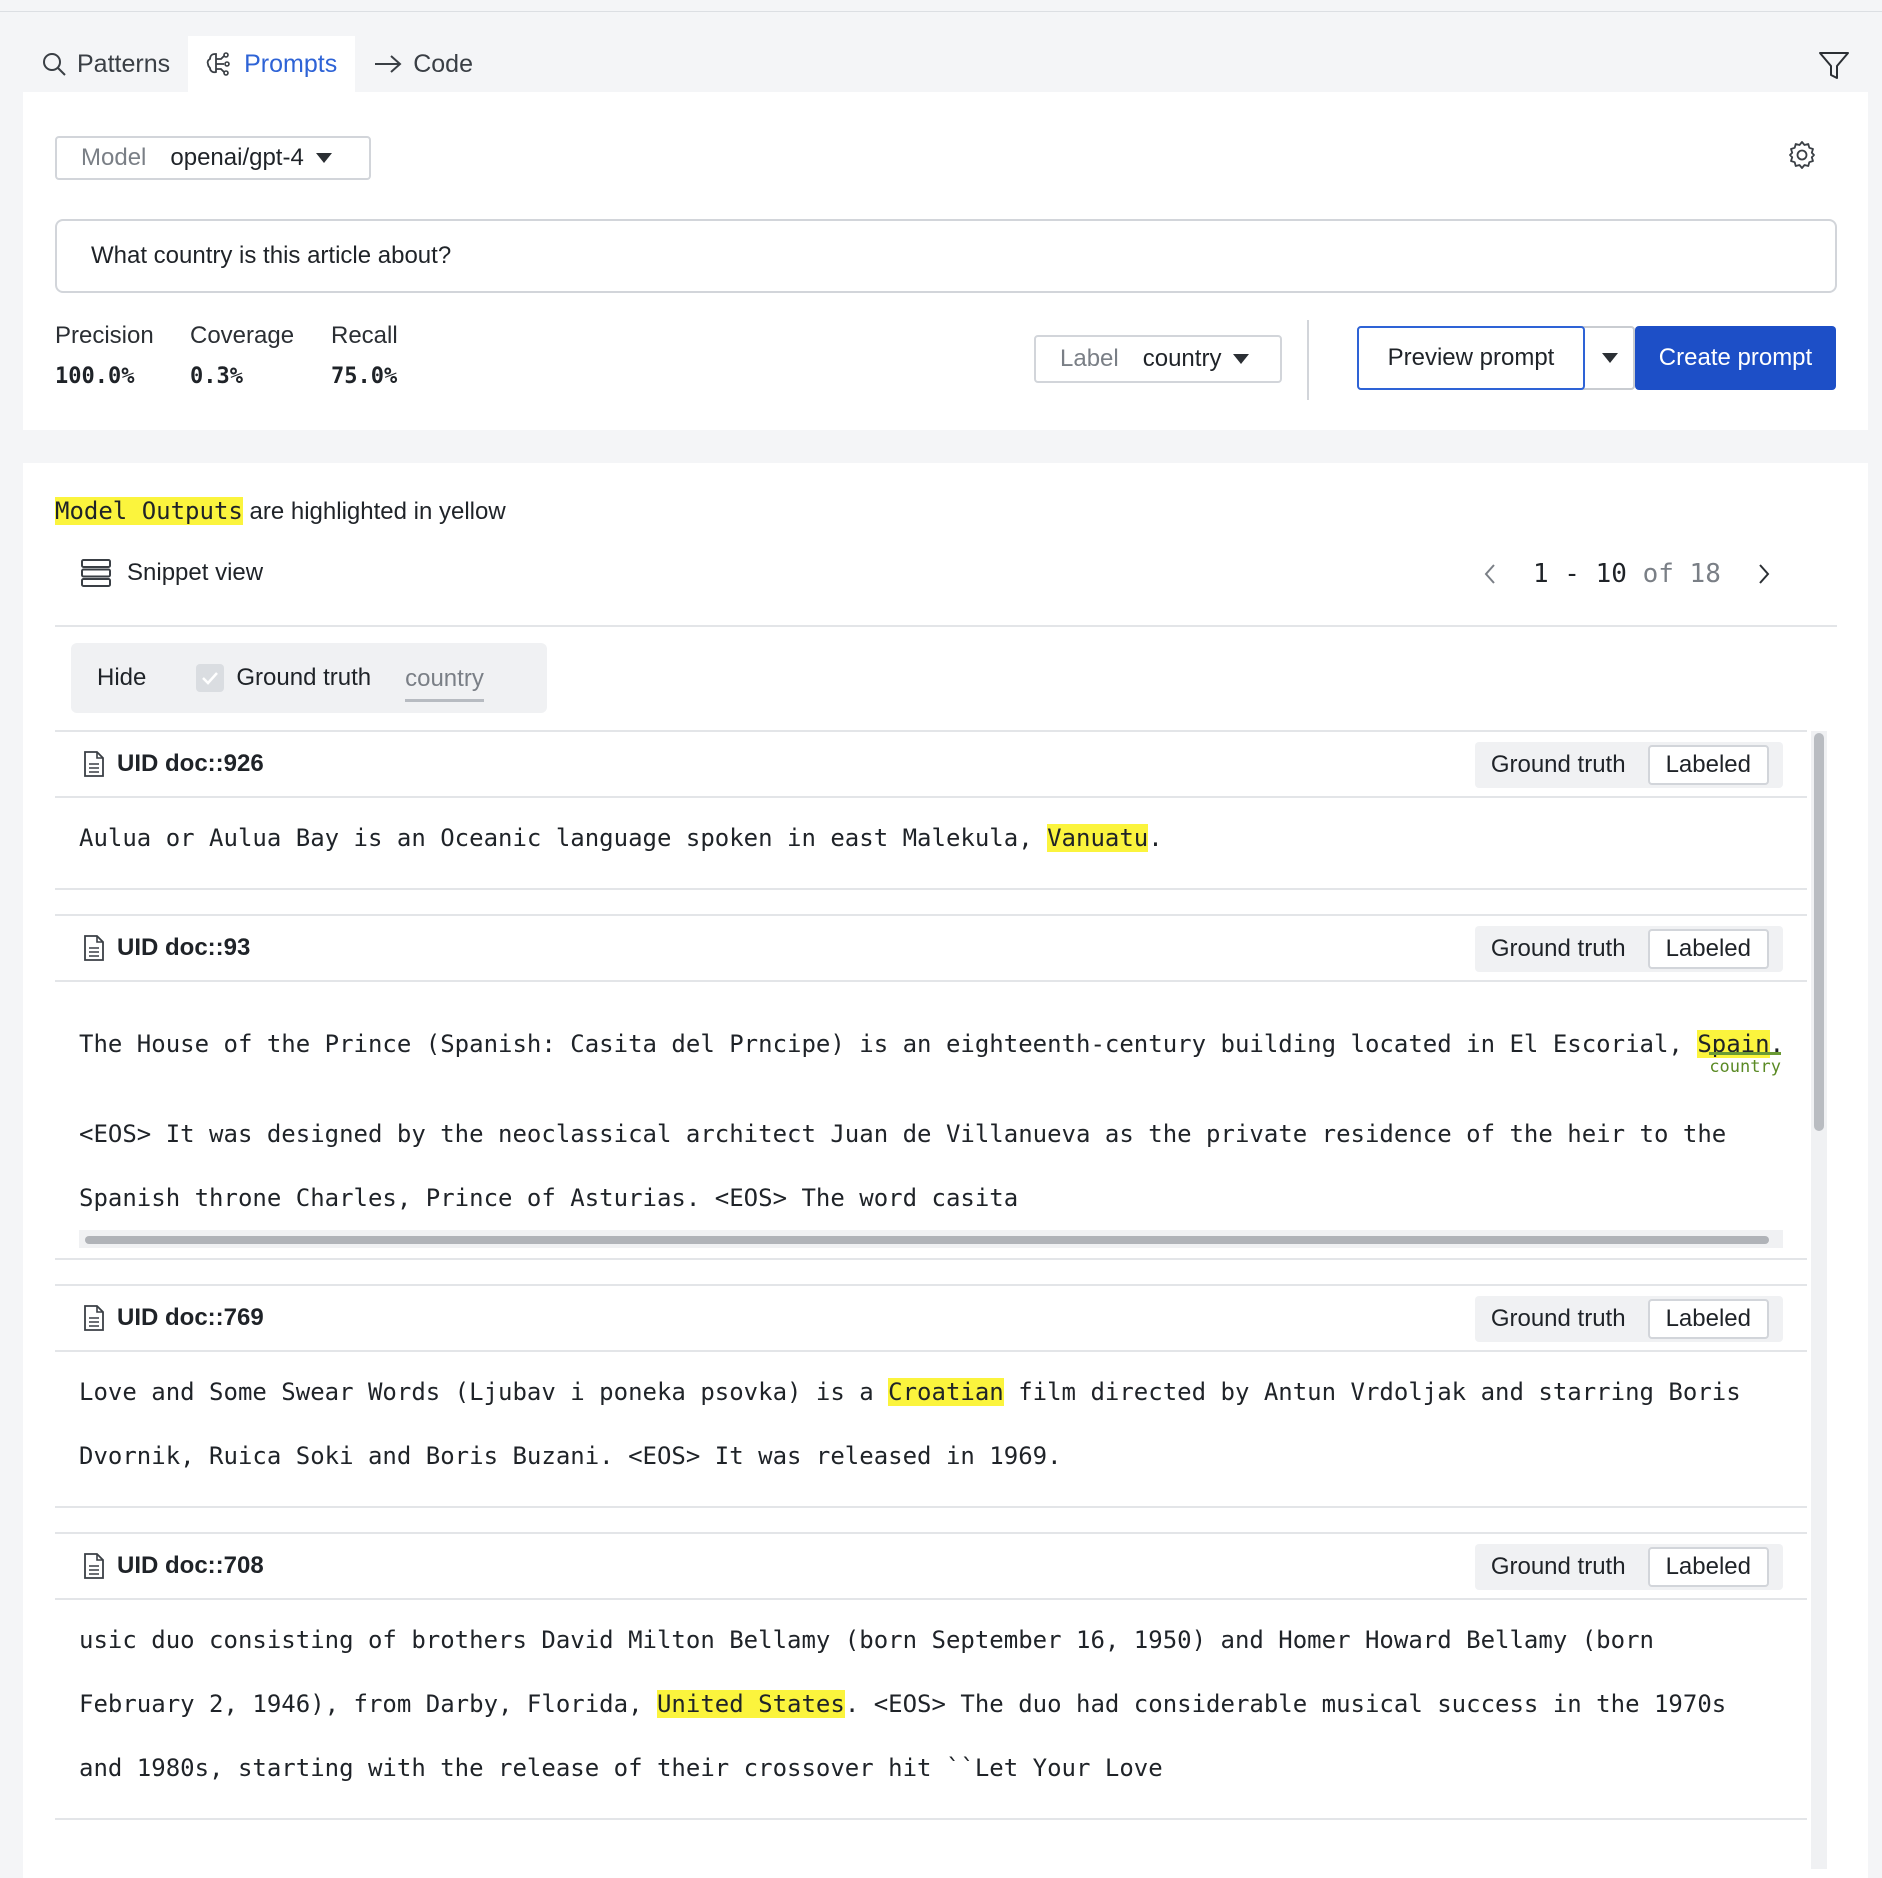 The image size is (1882, 1878). I want to click on legend-text: are highlighted in yellow, so click(374, 511).